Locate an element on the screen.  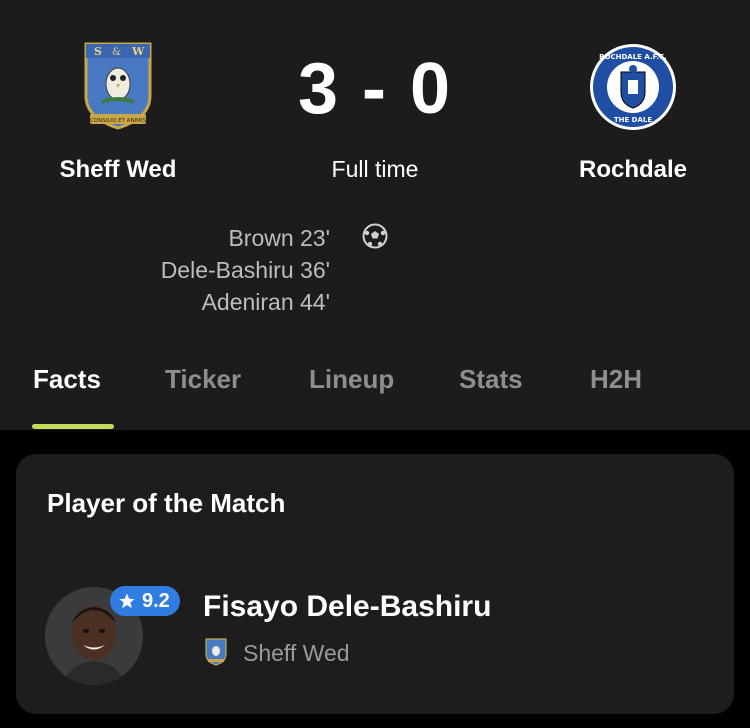
away-team-name: Rochdale is located at coordinates (633, 170).